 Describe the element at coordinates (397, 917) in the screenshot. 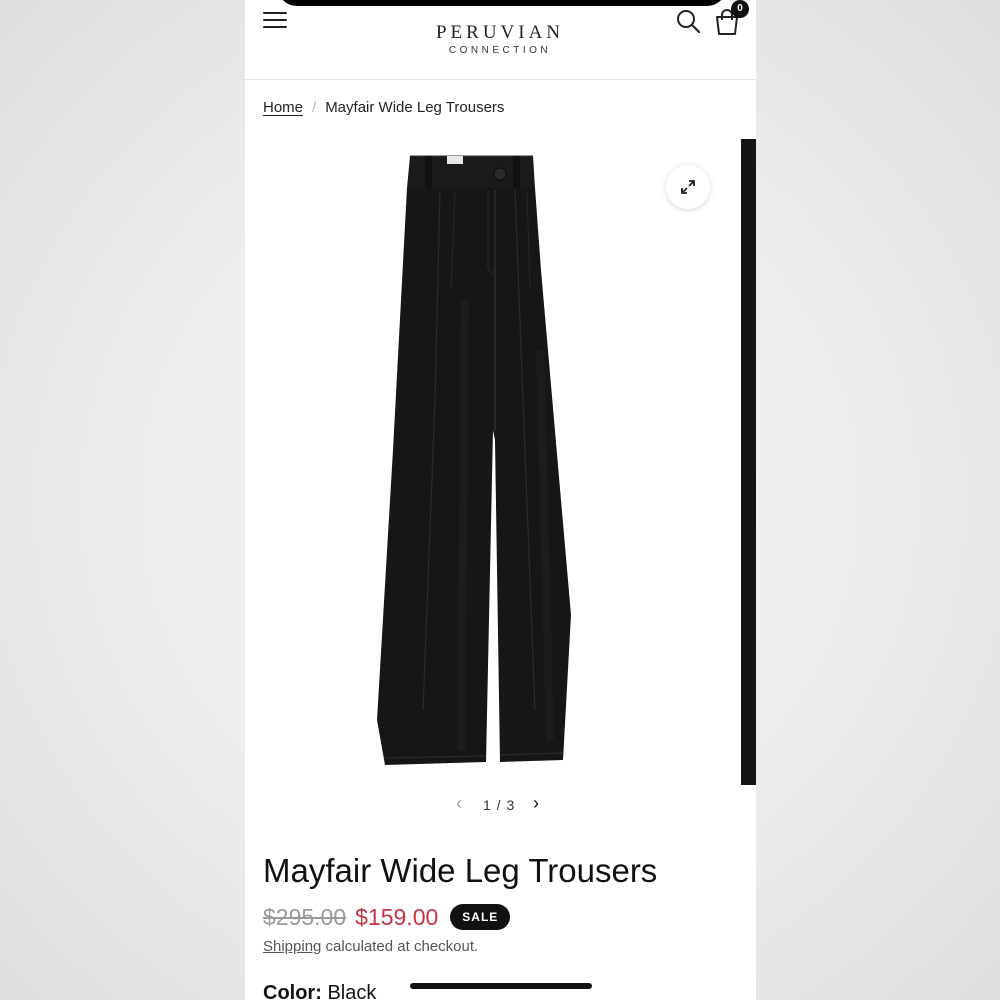

I see `sale-price: $159.00` at that location.